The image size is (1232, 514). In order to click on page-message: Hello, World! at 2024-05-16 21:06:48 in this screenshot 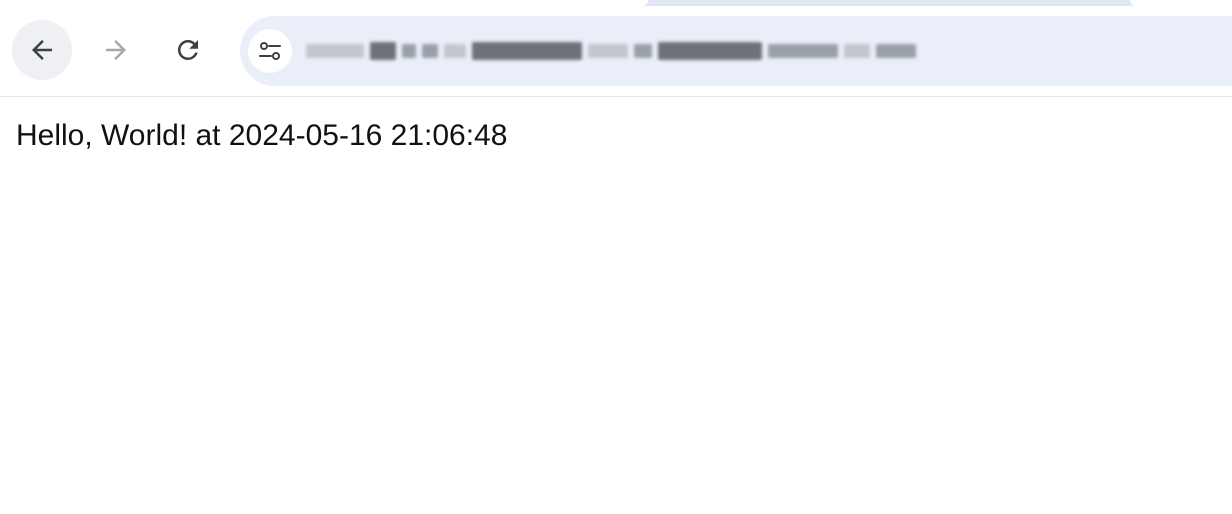, I will do `click(262, 135)`.